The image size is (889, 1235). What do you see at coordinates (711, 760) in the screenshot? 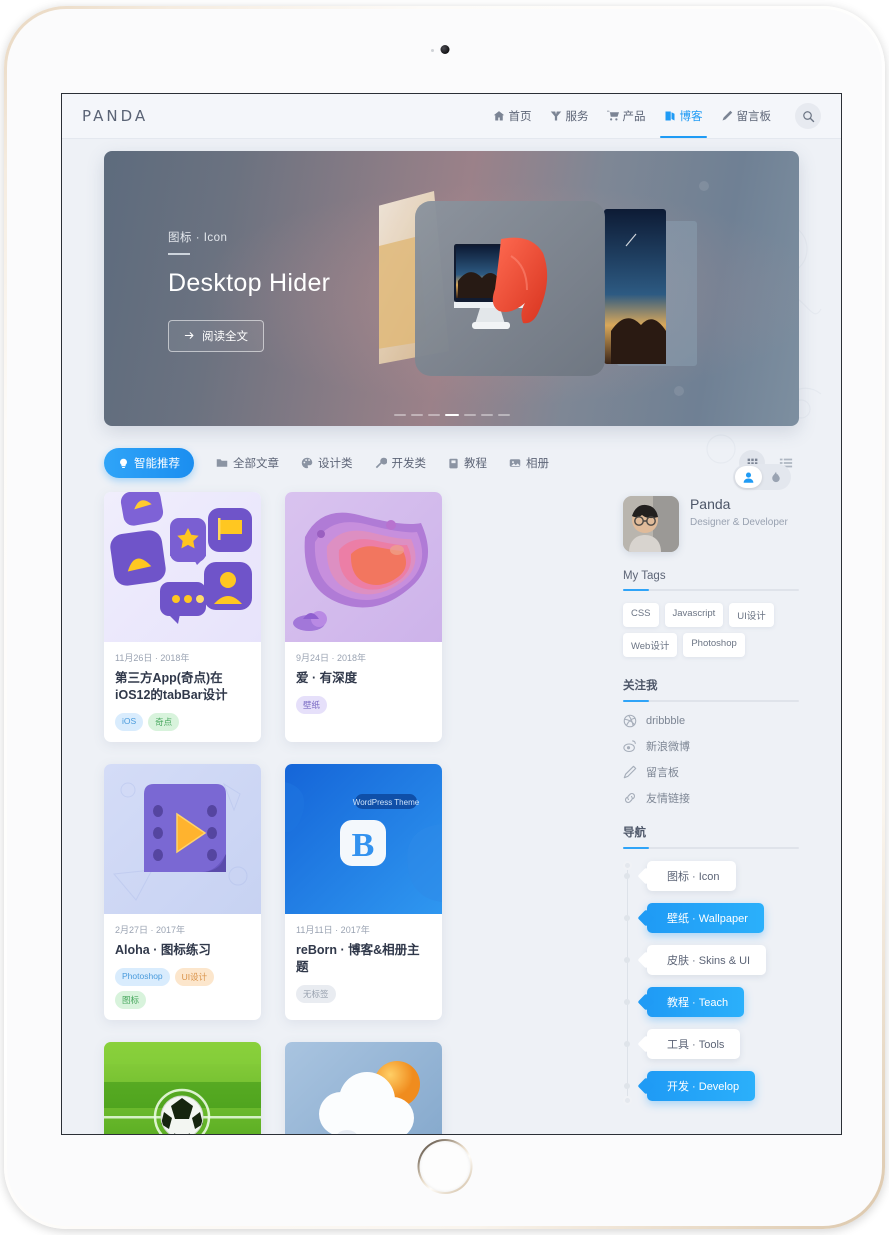
I see `social-links-list: dribbble 新浪微博 留言板 友情链接` at bounding box center [711, 760].